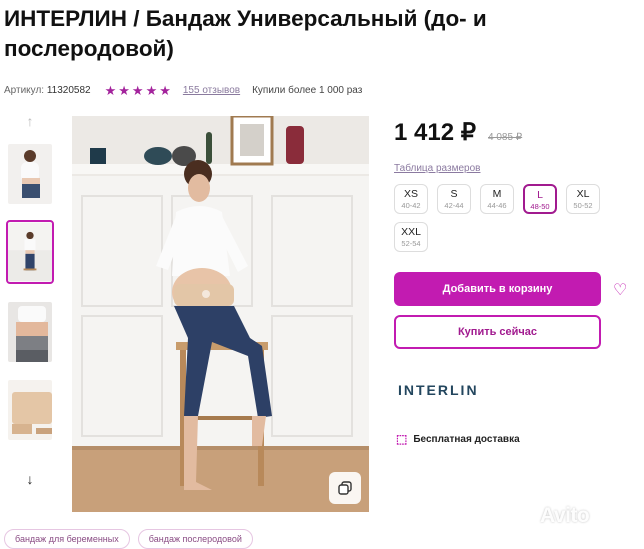 This screenshot has width=644, height=549. What do you see at coordinates (583, 194) in the screenshot?
I see `size-label: XL` at bounding box center [583, 194].